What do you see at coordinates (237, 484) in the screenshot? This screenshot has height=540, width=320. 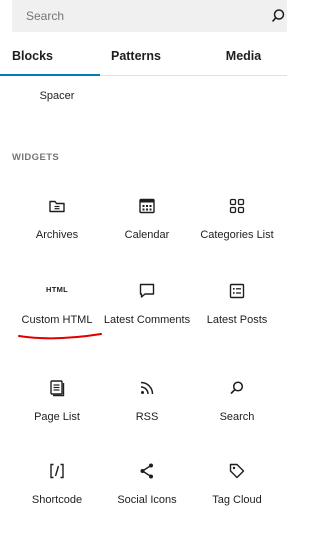 I see `block-tag-cloud: Tag Cloud` at bounding box center [237, 484].